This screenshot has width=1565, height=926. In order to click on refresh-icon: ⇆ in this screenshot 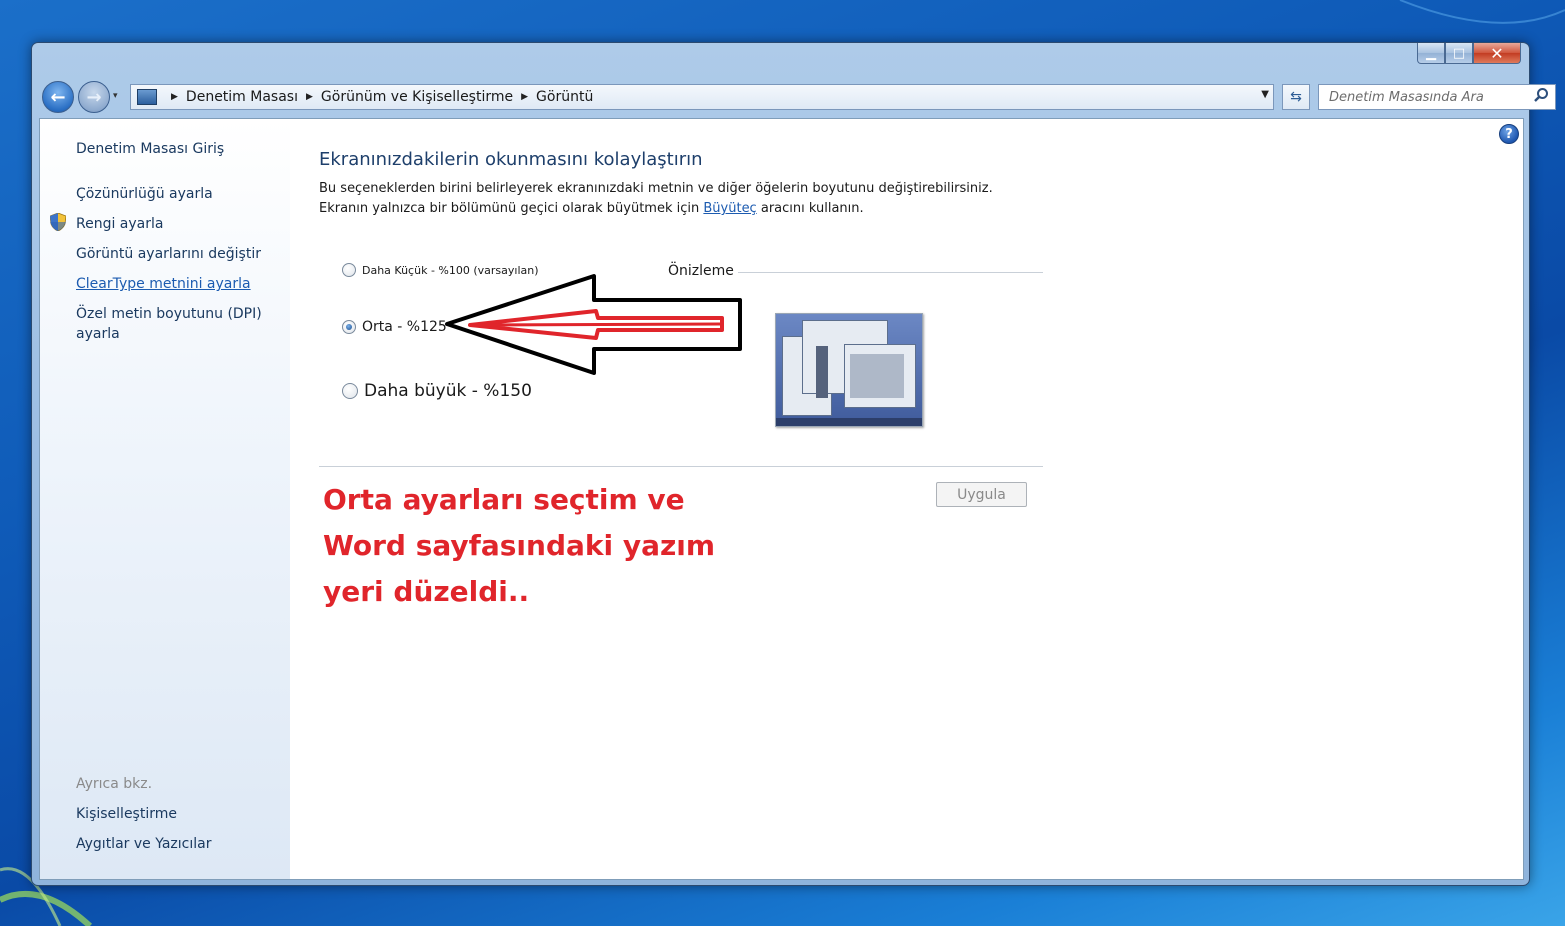, I will do `click(1296, 97)`.